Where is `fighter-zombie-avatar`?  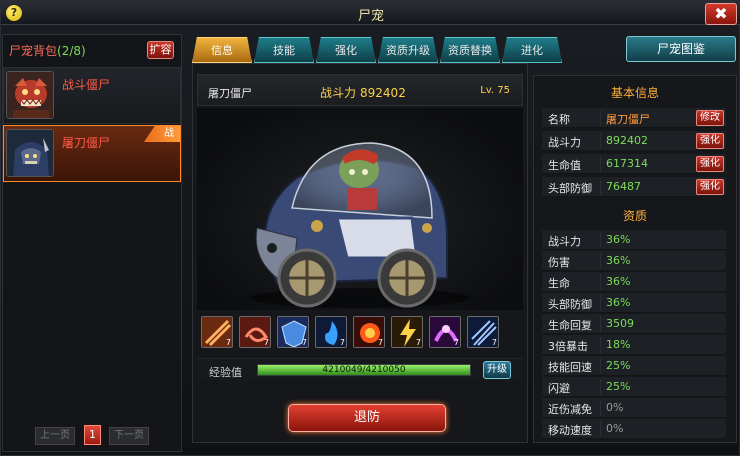 fighter-zombie-avatar is located at coordinates (30, 95).